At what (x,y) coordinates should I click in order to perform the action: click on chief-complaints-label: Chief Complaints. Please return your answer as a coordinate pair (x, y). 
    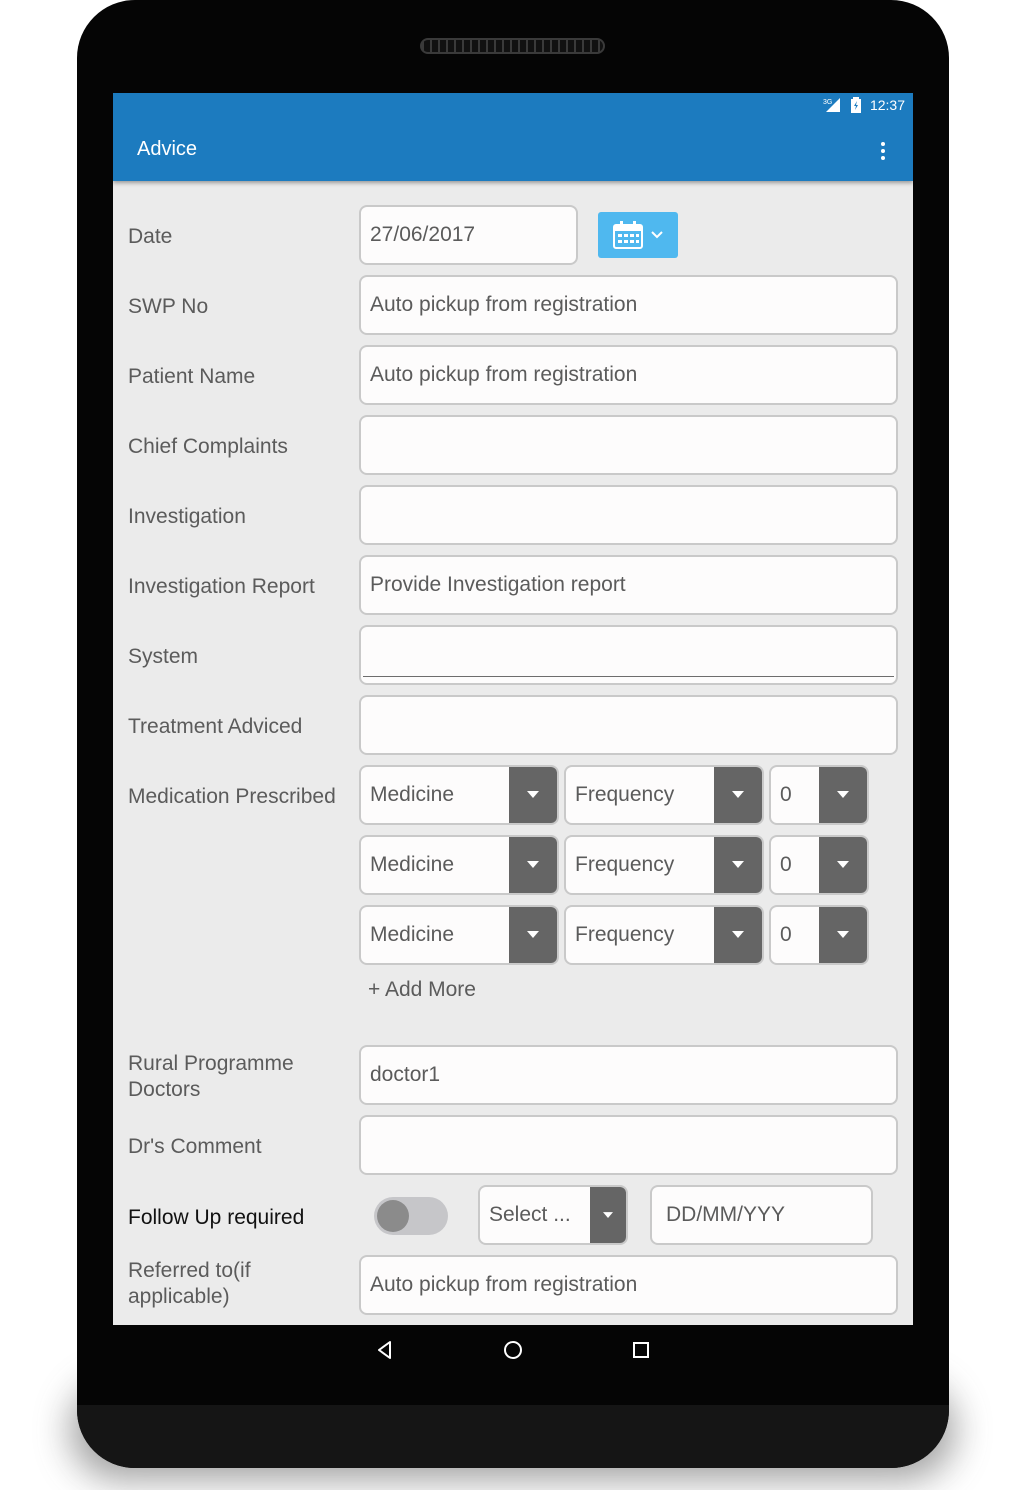
    Looking at the image, I should click on (208, 446).